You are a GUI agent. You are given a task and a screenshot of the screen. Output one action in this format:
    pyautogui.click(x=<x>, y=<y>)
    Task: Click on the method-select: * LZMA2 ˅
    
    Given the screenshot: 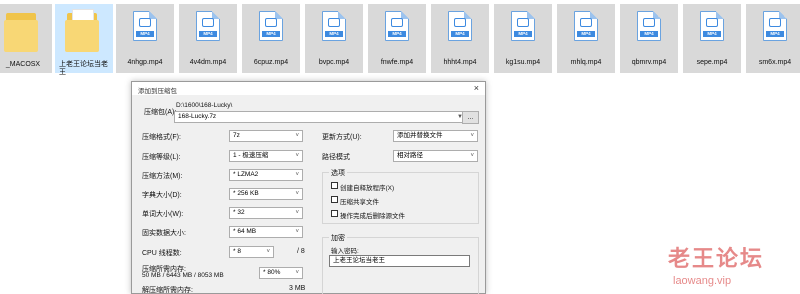 What is the action you would take?
    pyautogui.click(x=266, y=175)
    